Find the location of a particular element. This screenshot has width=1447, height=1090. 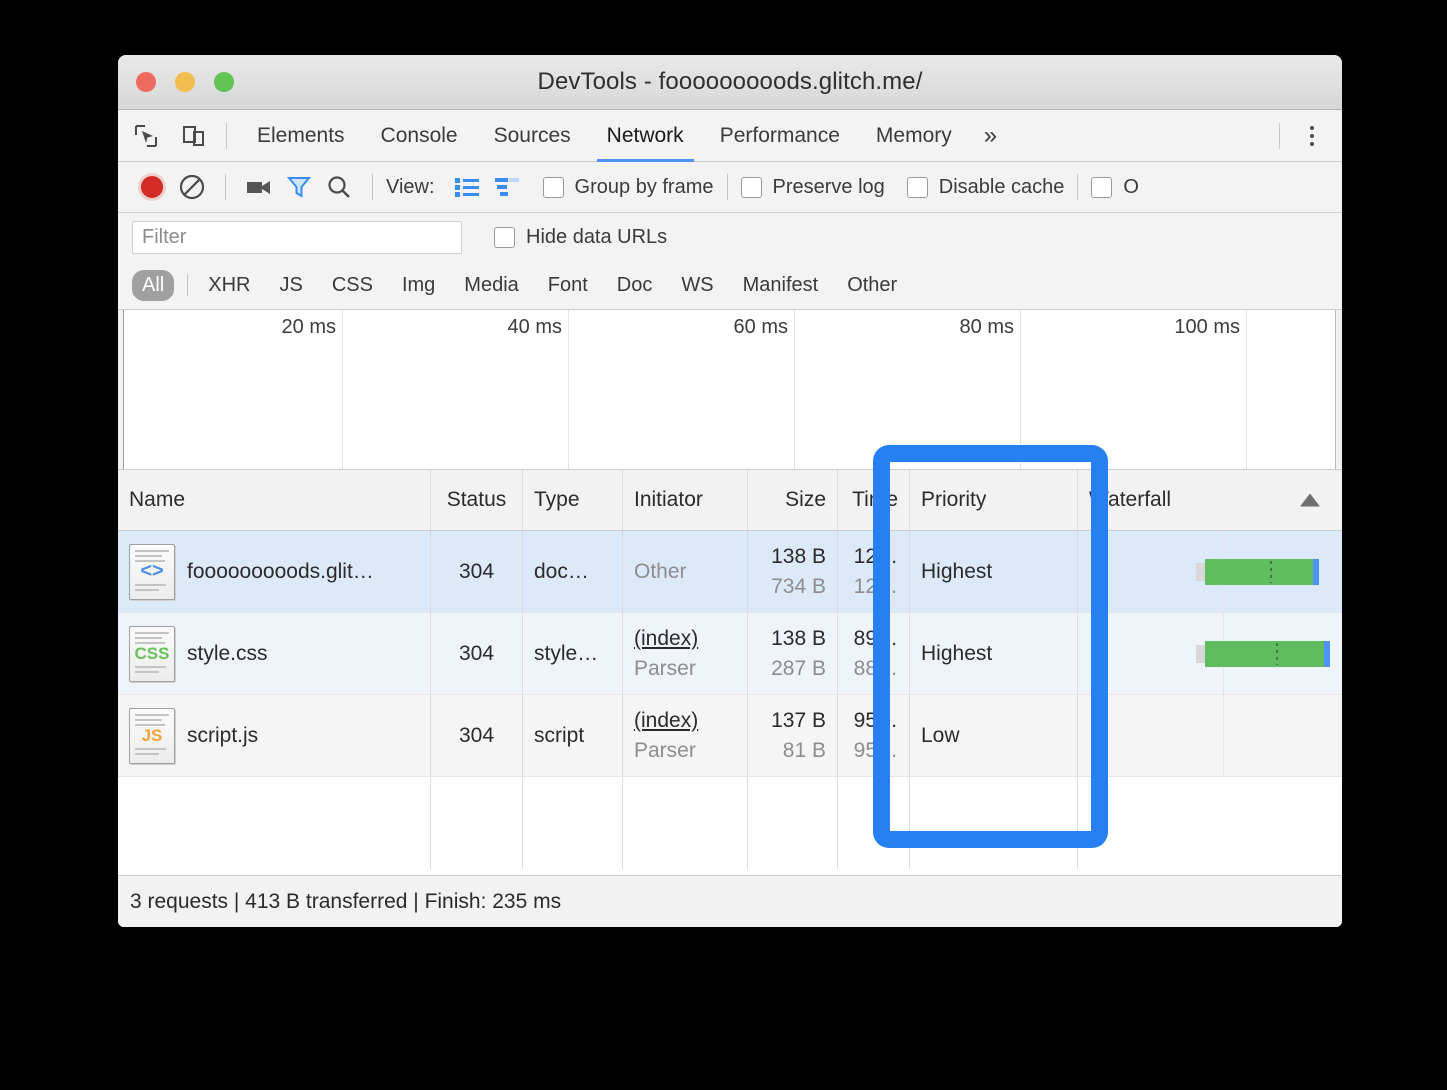

tab-console: Console is located at coordinates (419, 136).